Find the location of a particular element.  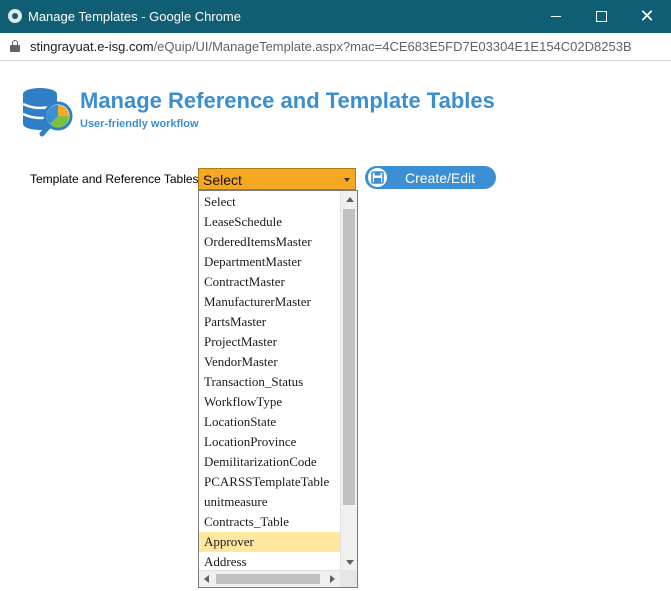

maximize-button is located at coordinates (601, 16).